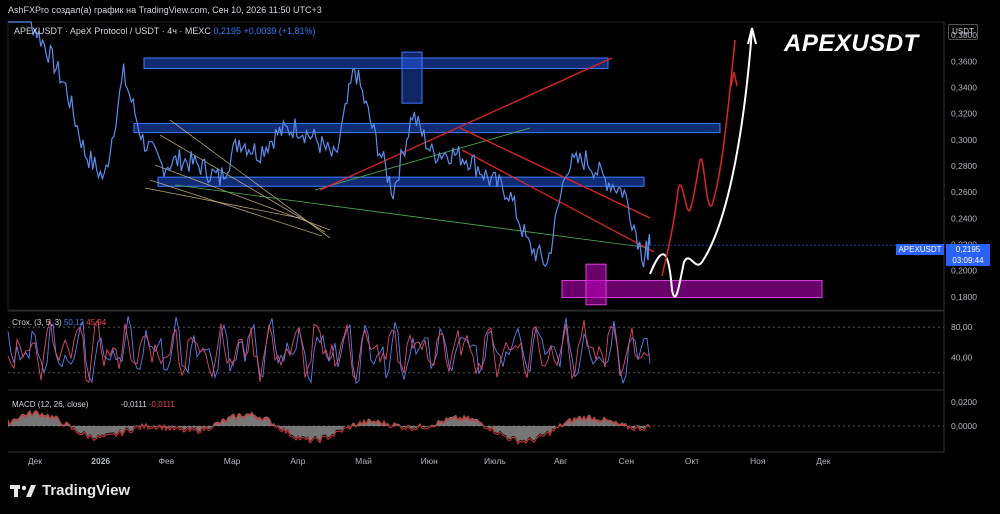 The width and height of the screenshot is (1000, 514). I want to click on time-tick-label: Июн, so click(429, 461).